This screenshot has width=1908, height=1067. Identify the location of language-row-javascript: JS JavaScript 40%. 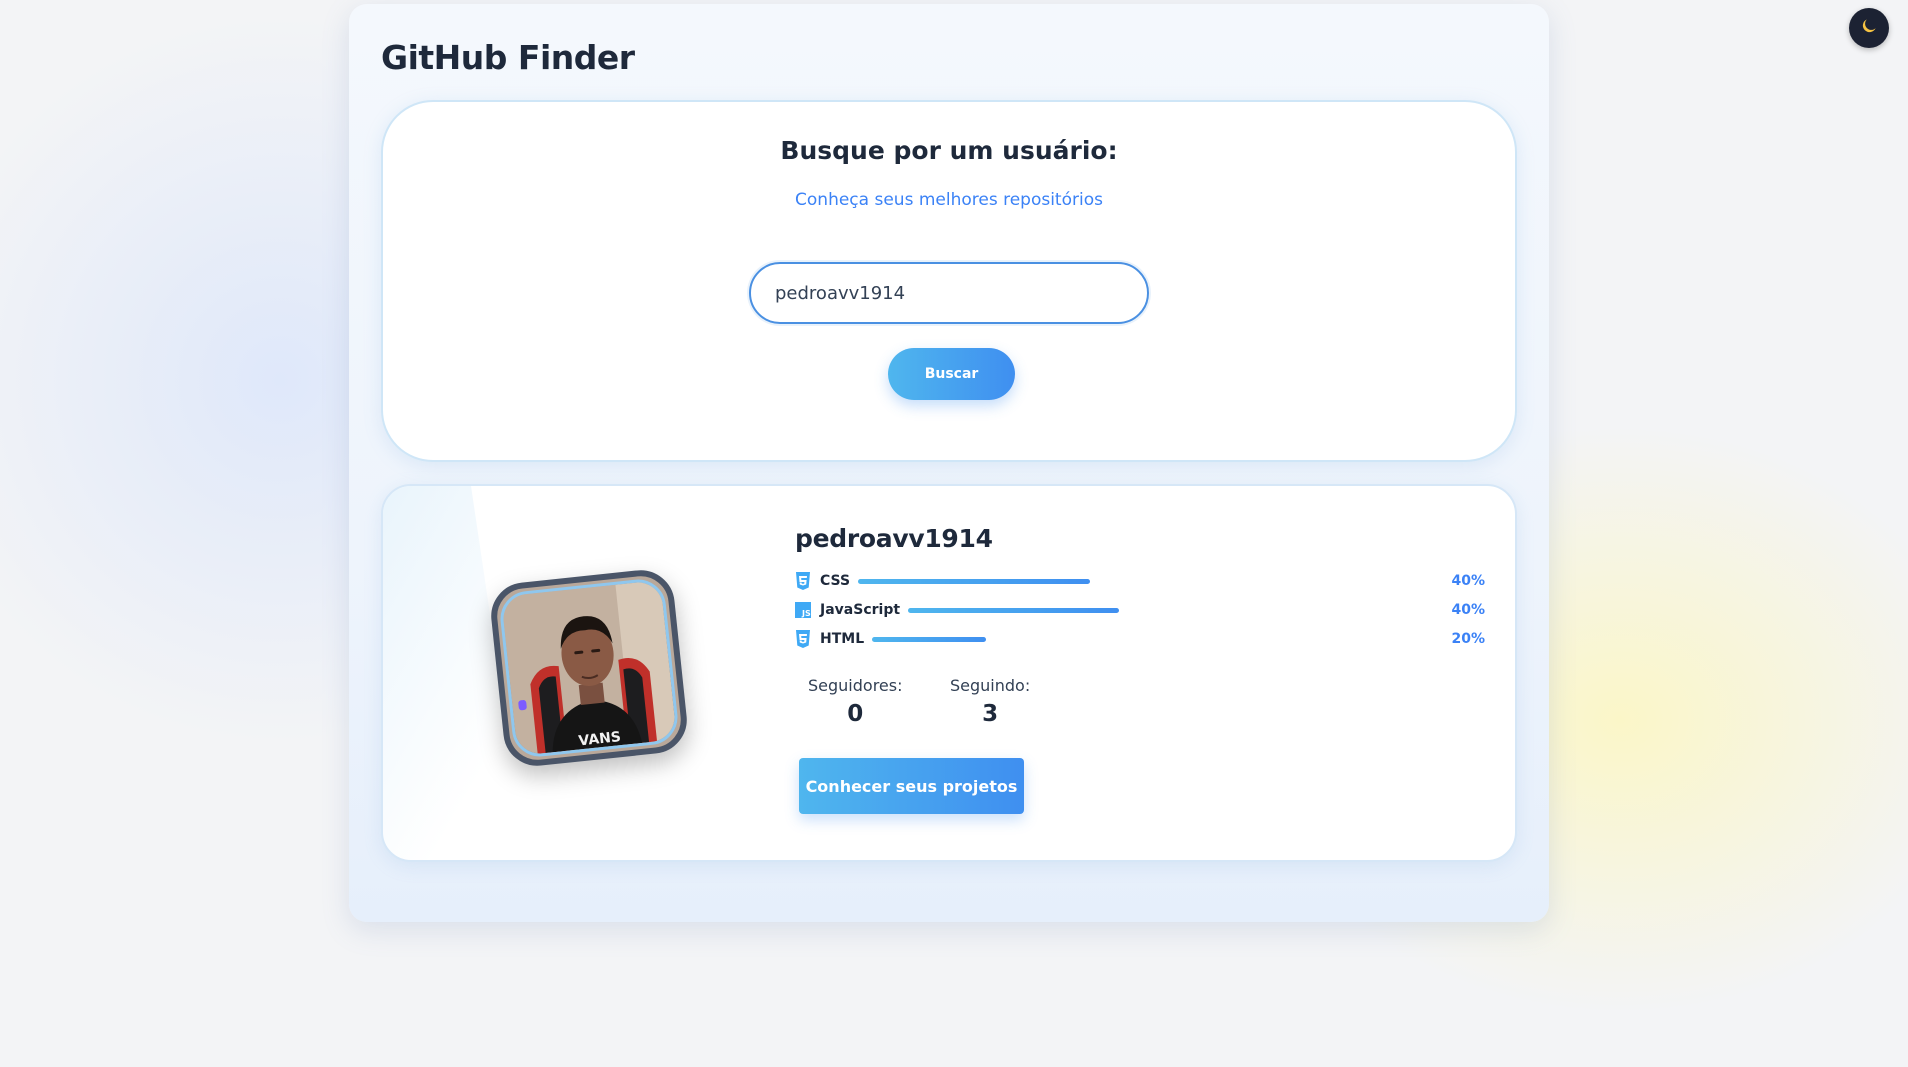
(1140, 610).